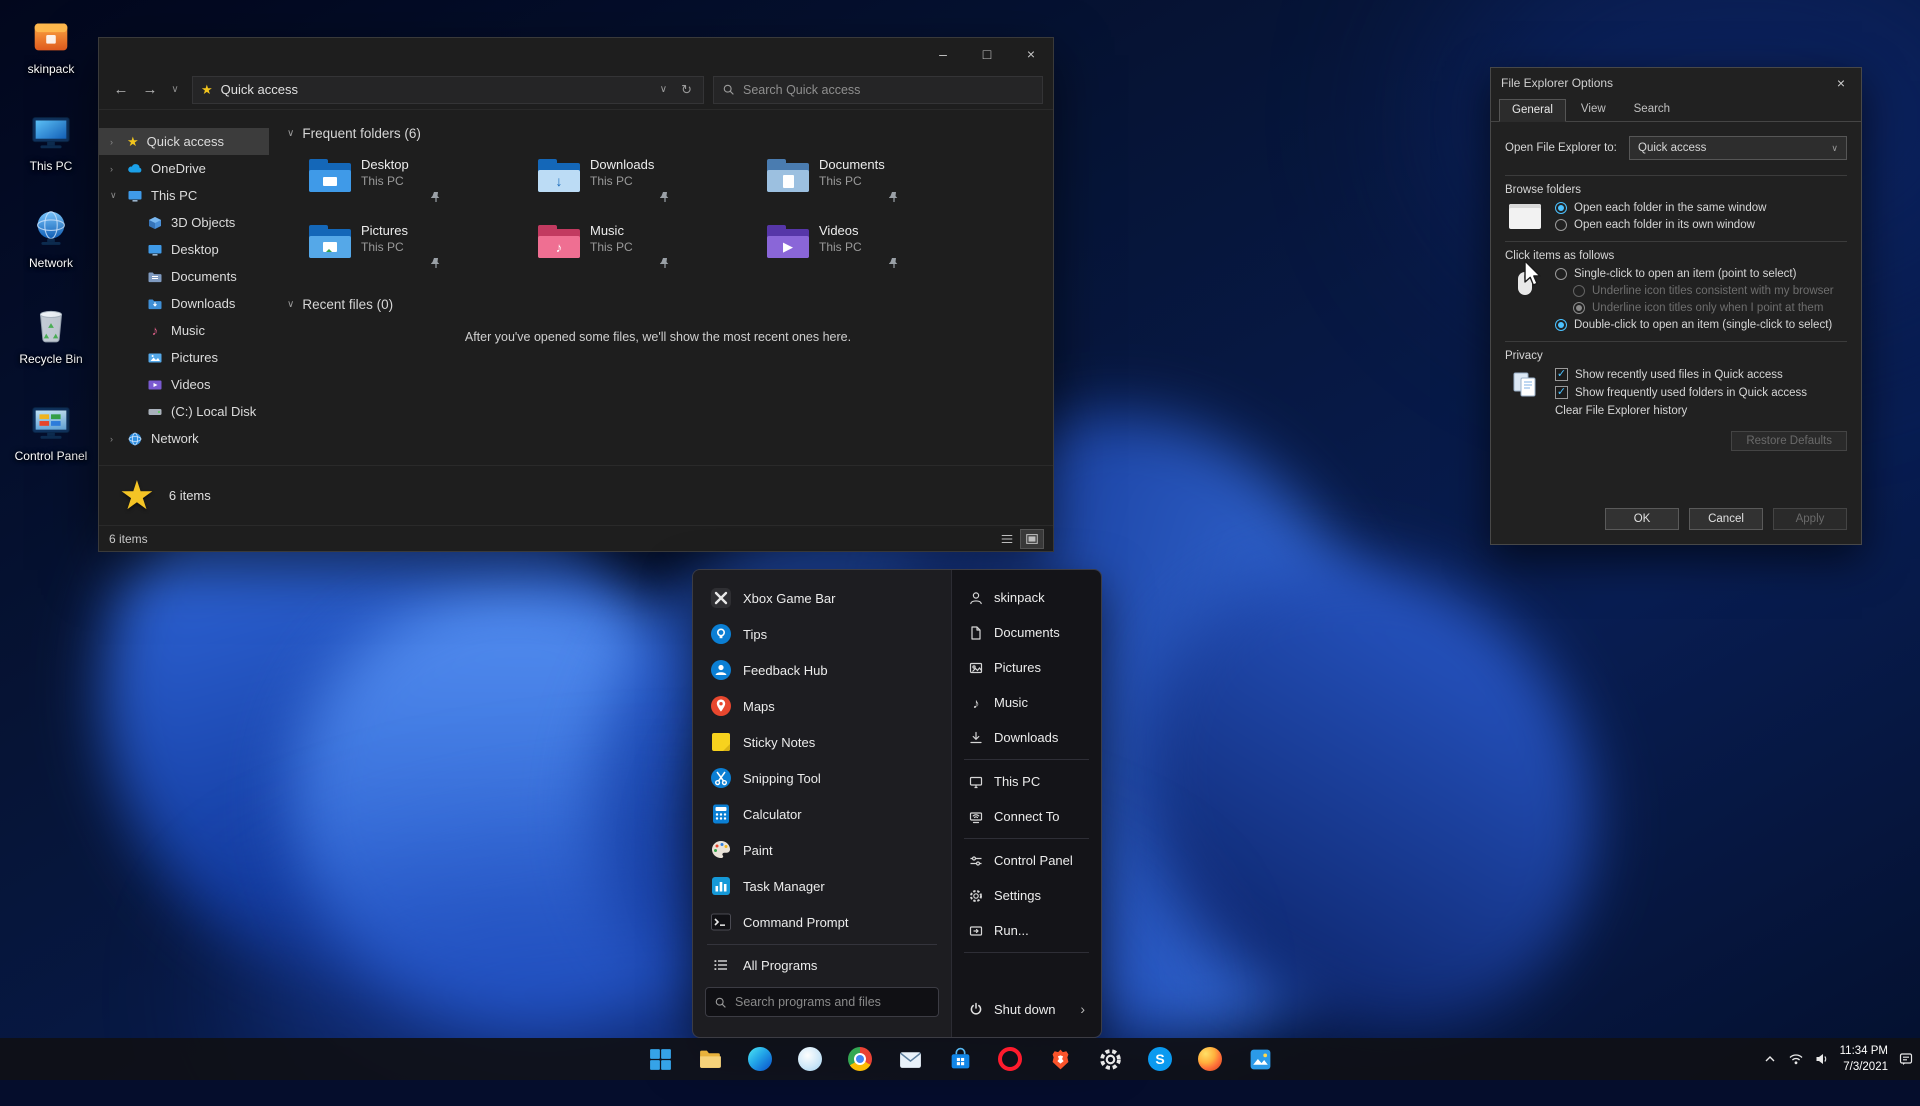 This screenshot has height=1106, width=1920. I want to click on expand-chevron-icon: ∨, so click(113, 195).